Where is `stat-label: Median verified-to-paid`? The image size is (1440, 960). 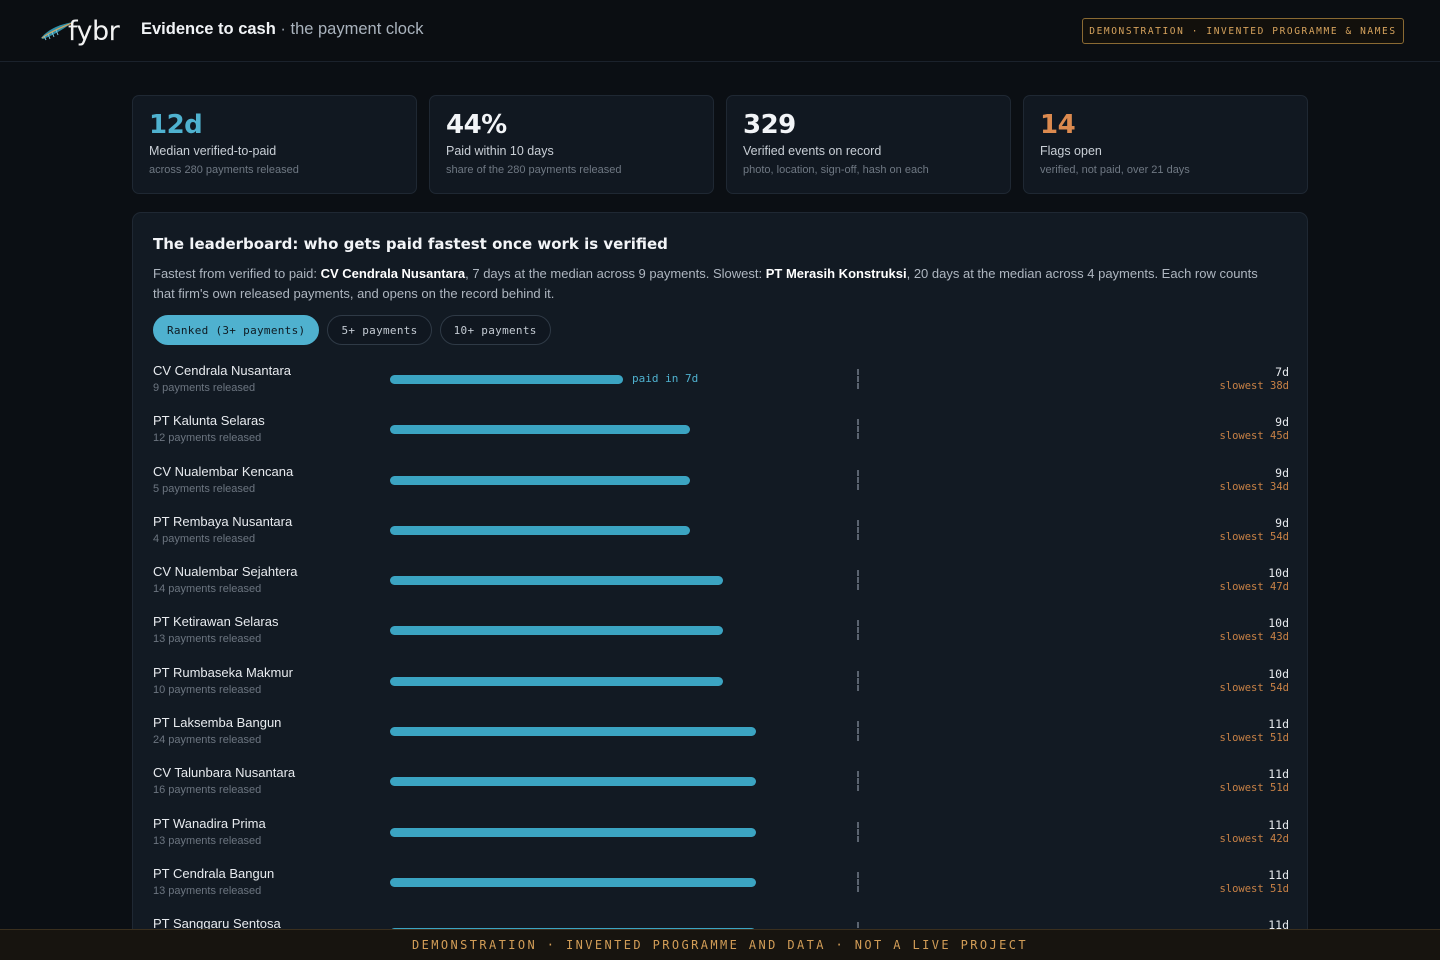
stat-label: Median verified-to-paid is located at coordinates (213, 151).